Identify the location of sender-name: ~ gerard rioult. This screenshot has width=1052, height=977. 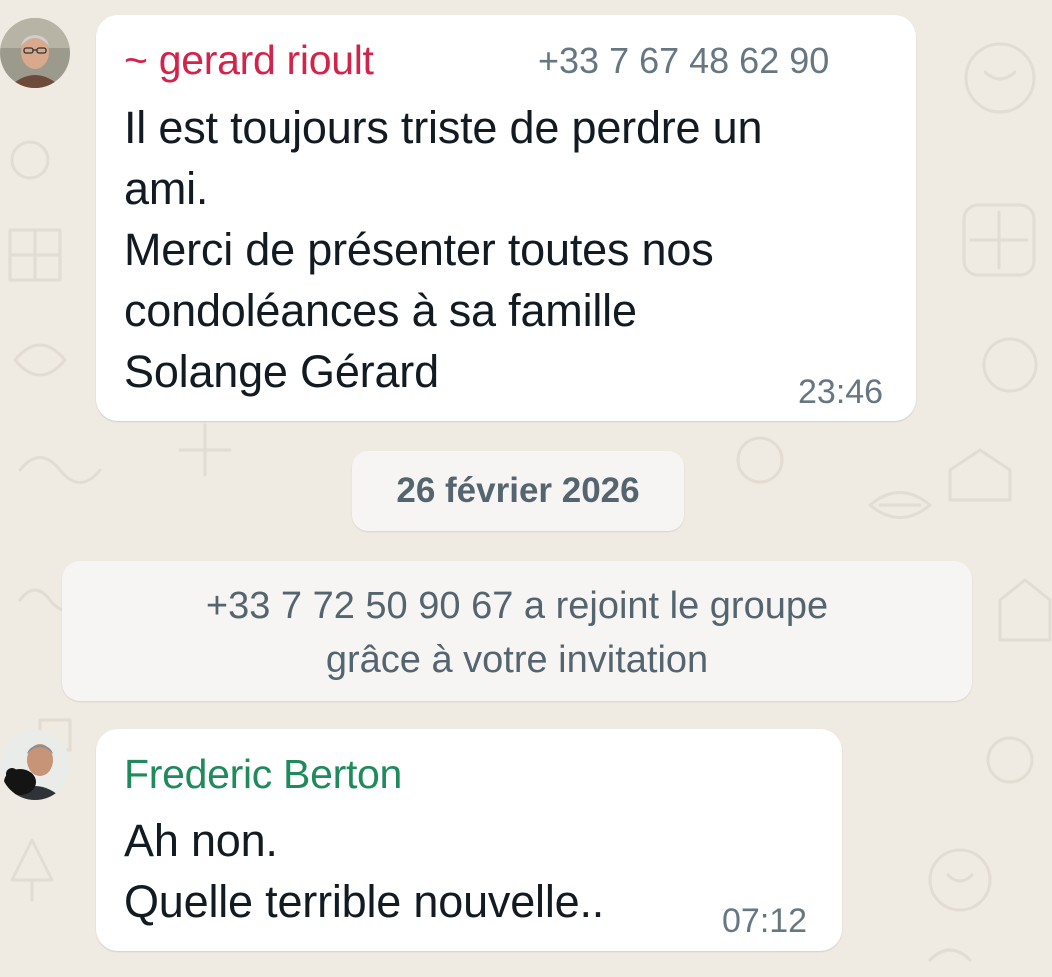
(249, 60).